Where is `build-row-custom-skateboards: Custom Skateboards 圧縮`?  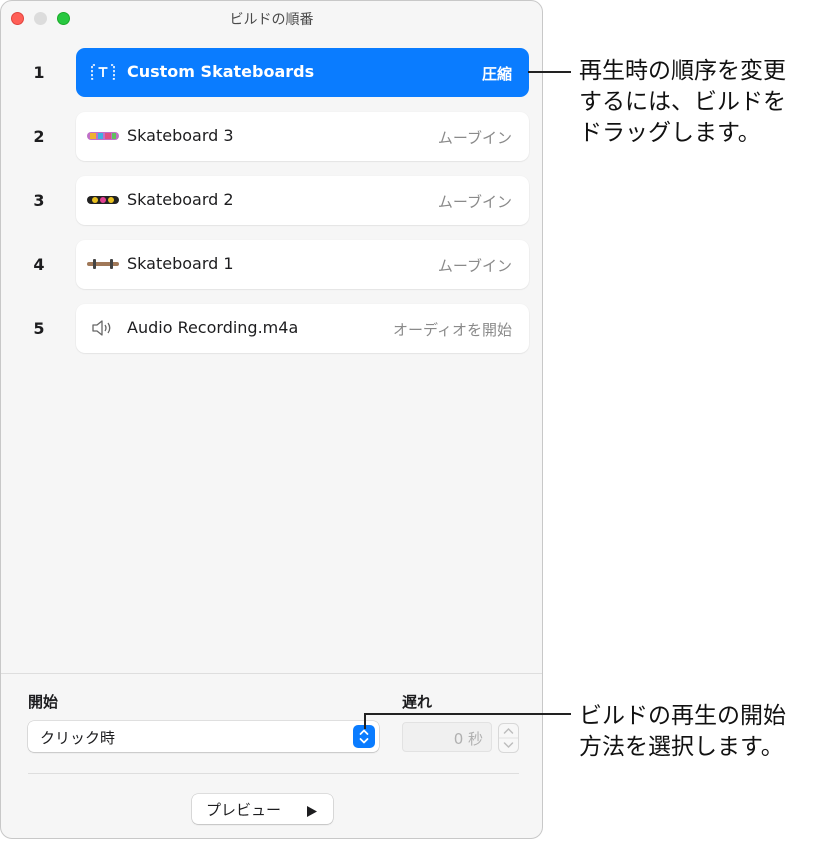 build-row-custom-skateboards: Custom Skateboards 圧縮 is located at coordinates (302, 72).